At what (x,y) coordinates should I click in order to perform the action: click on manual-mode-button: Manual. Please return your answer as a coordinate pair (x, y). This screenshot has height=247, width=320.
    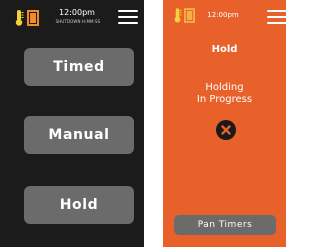
    Looking at the image, I should click on (79, 135).